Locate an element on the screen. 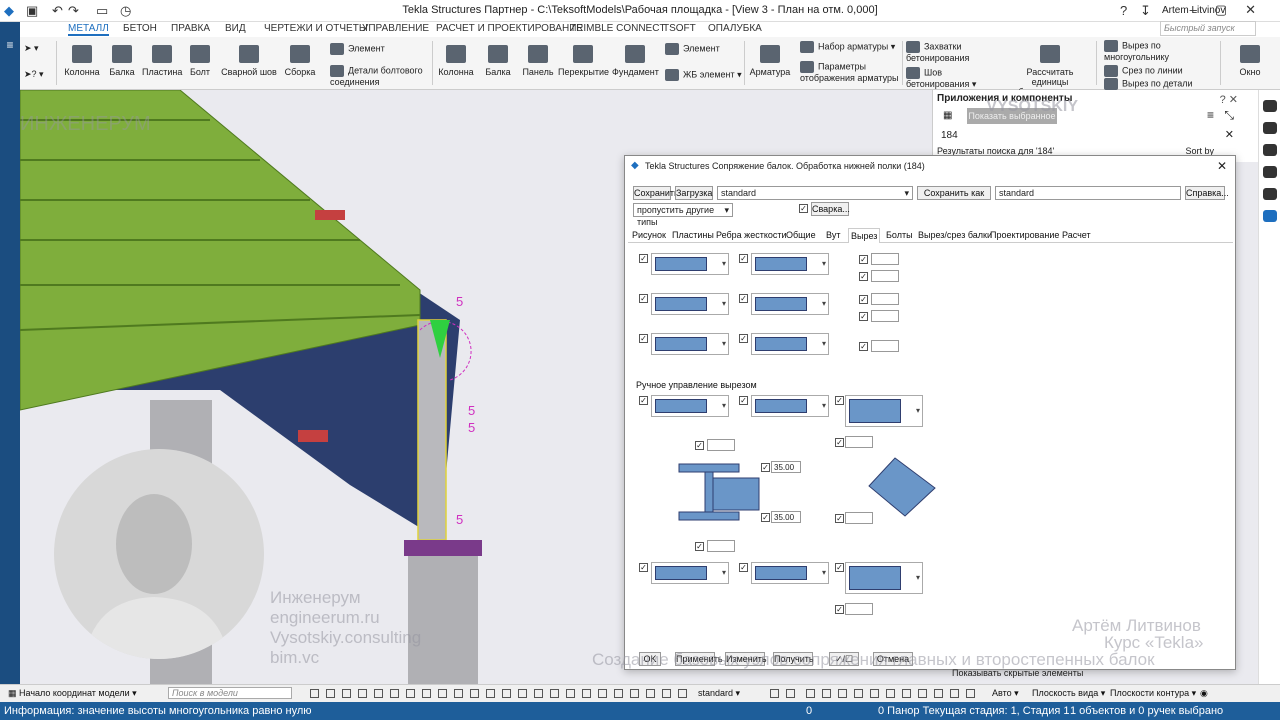 This screenshot has width=1280, height=720. tab-analysis: Расчет is located at coordinates (1076, 235).